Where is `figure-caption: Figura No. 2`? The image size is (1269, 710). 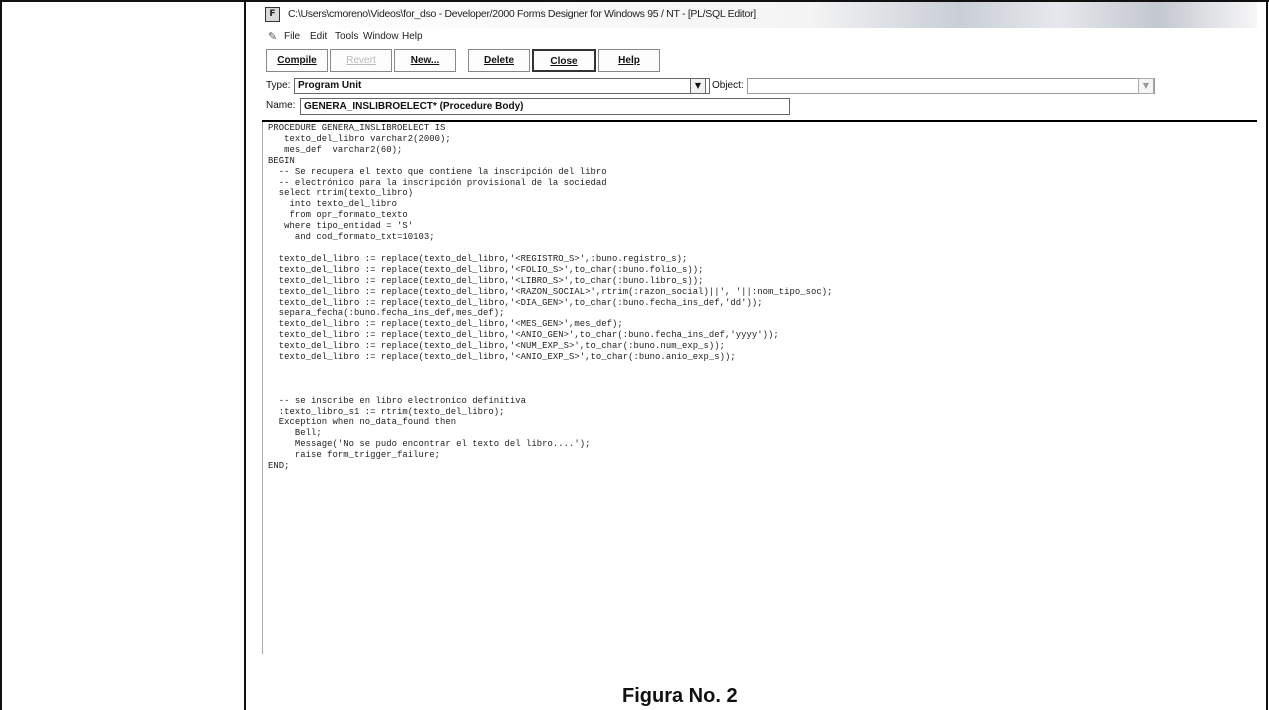 figure-caption: Figura No. 2 is located at coordinates (680, 696).